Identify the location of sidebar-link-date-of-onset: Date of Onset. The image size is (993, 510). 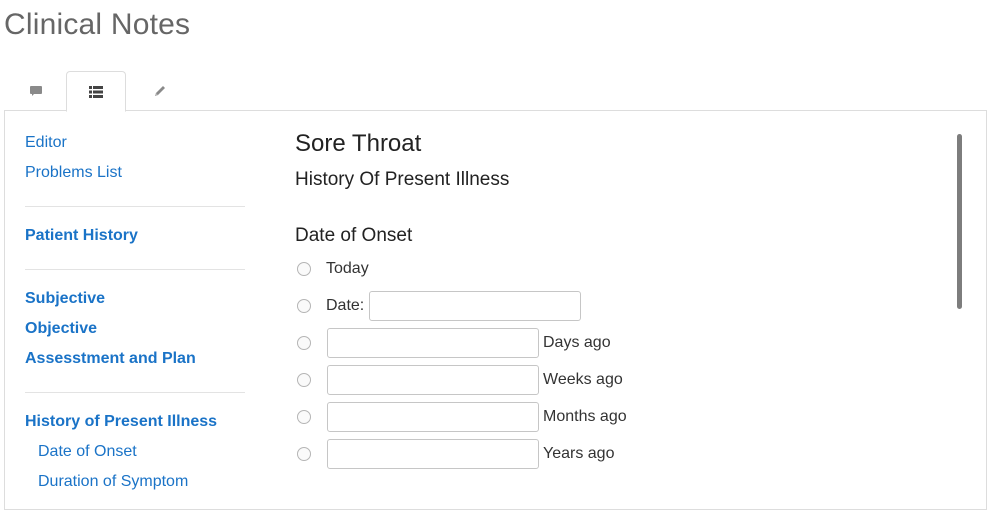
(87, 452).